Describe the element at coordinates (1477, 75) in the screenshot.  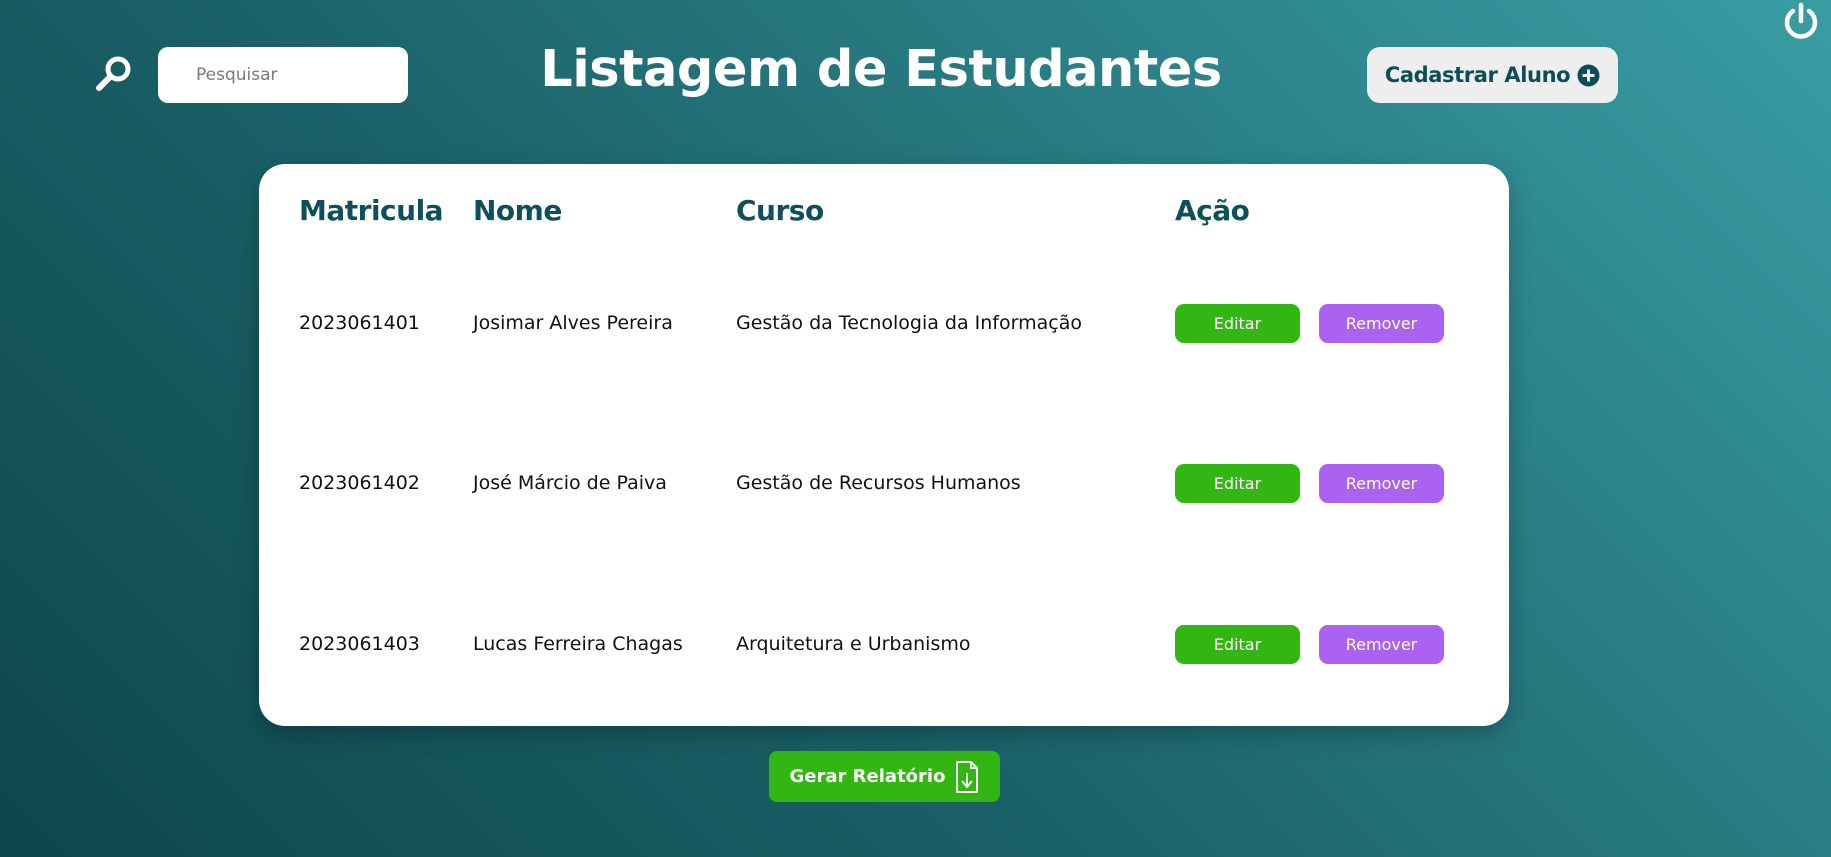
I see `add-student-label: Cadastrar Aluno` at that location.